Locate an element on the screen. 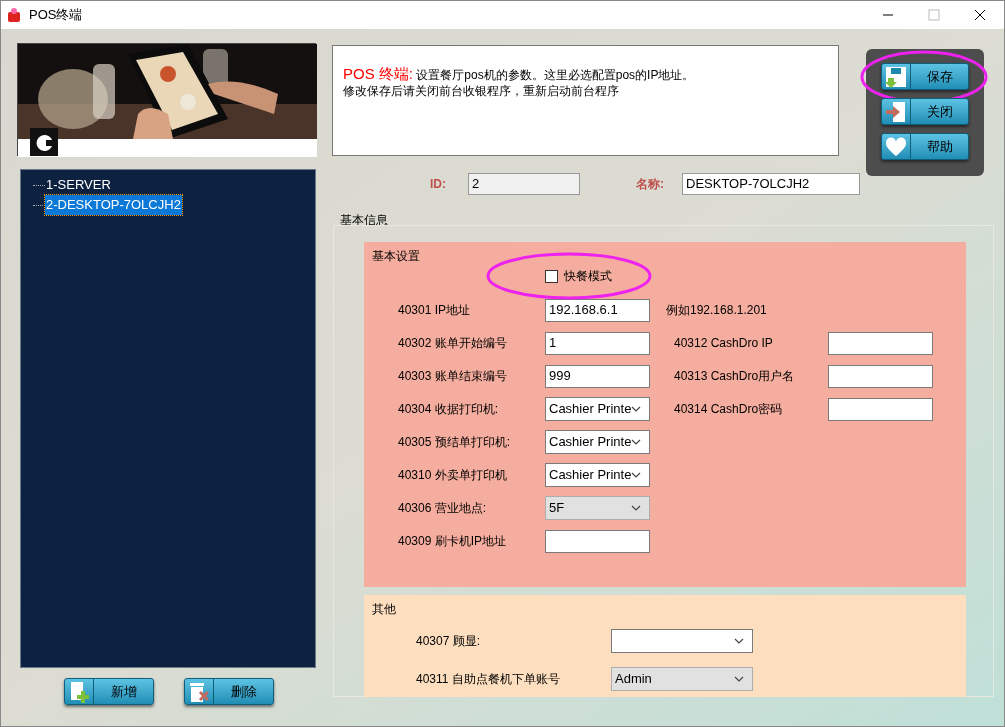  dropdown is located at coordinates (682, 641).